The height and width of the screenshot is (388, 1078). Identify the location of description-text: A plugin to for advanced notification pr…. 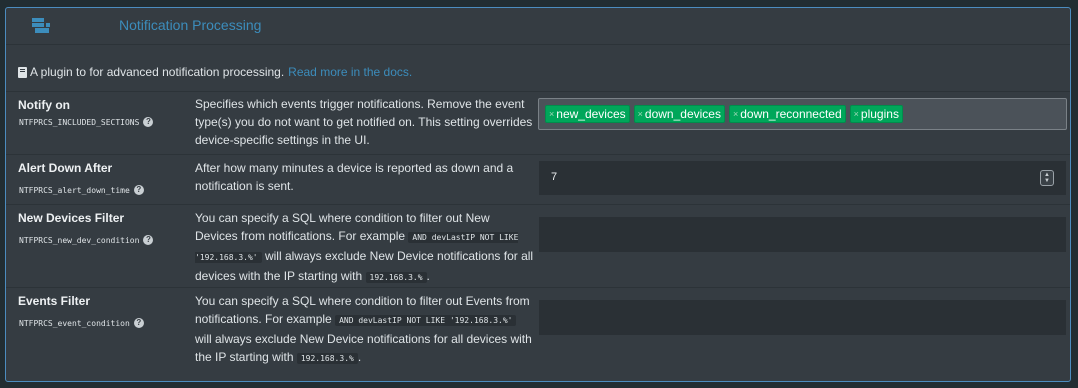
(157, 72).